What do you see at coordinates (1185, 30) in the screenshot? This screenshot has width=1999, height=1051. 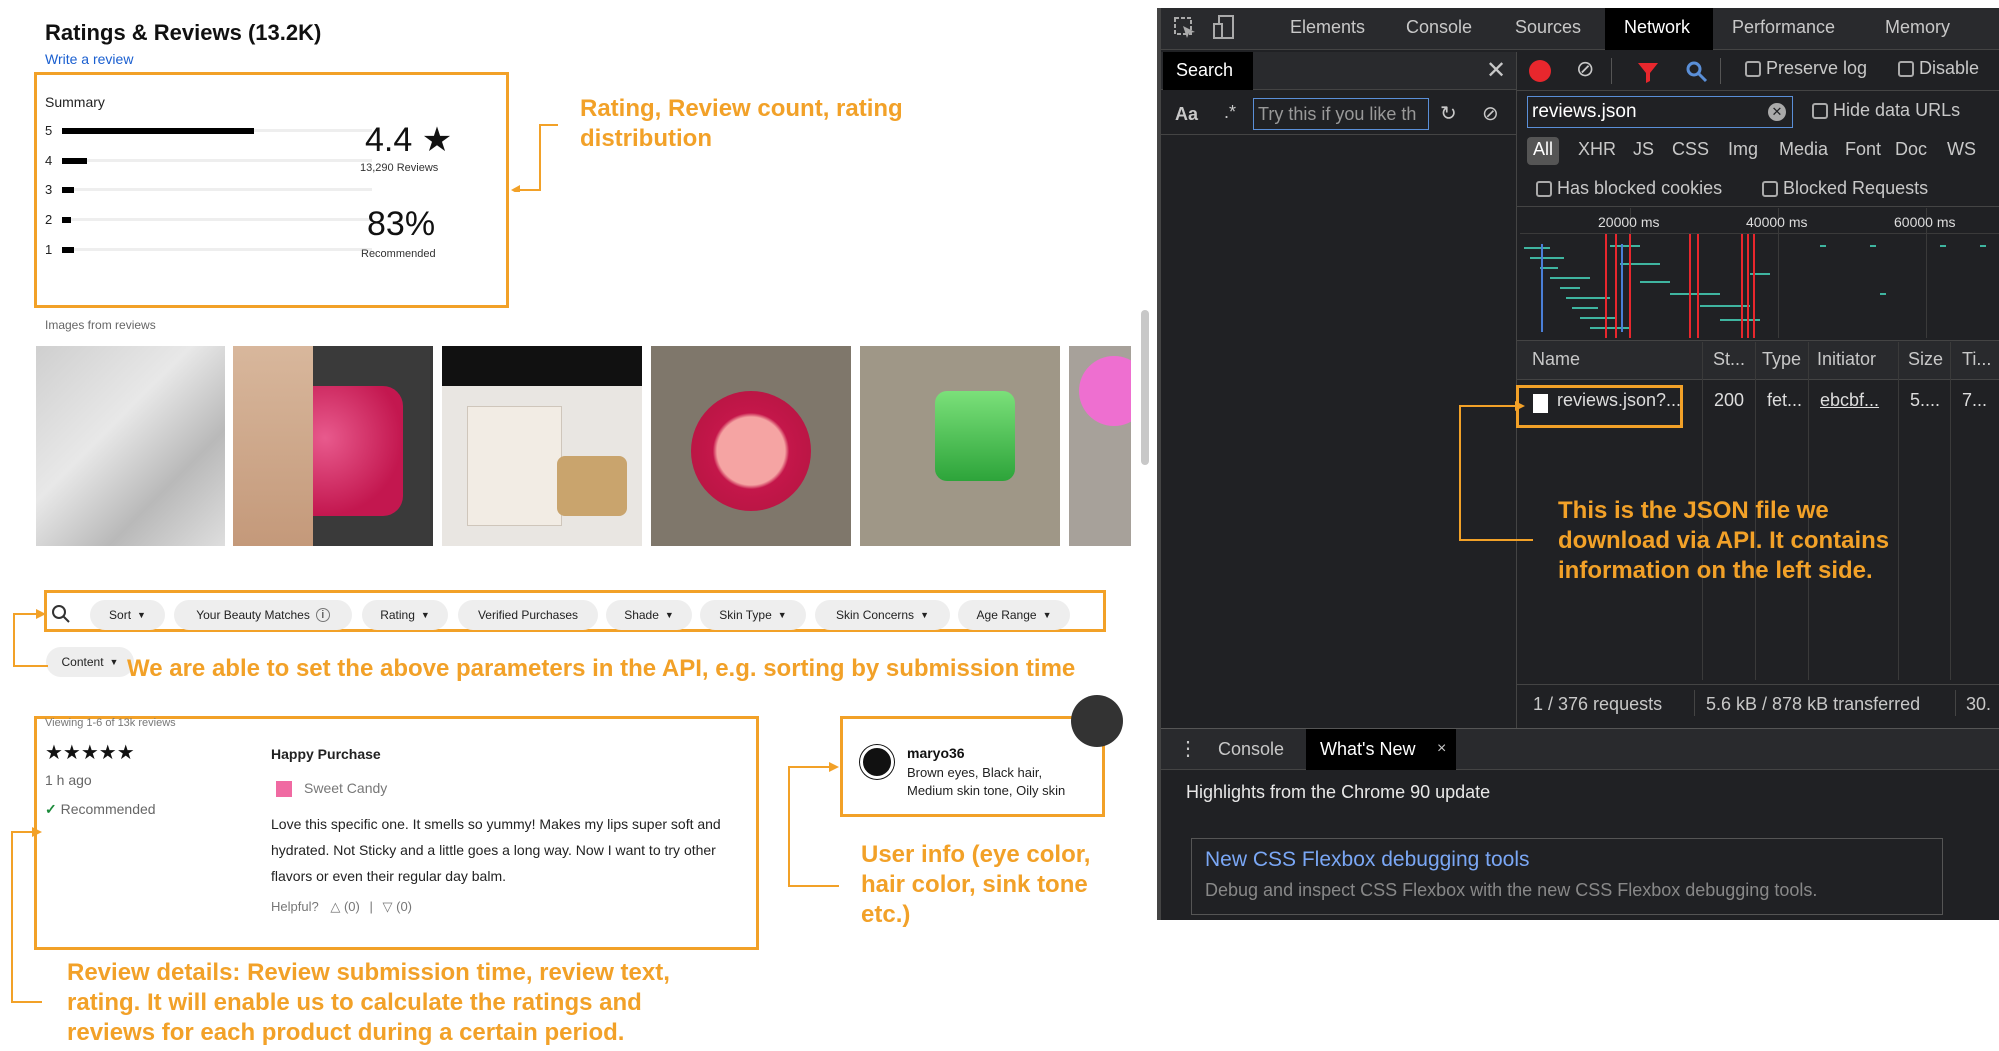 I see `inspect-icon` at bounding box center [1185, 30].